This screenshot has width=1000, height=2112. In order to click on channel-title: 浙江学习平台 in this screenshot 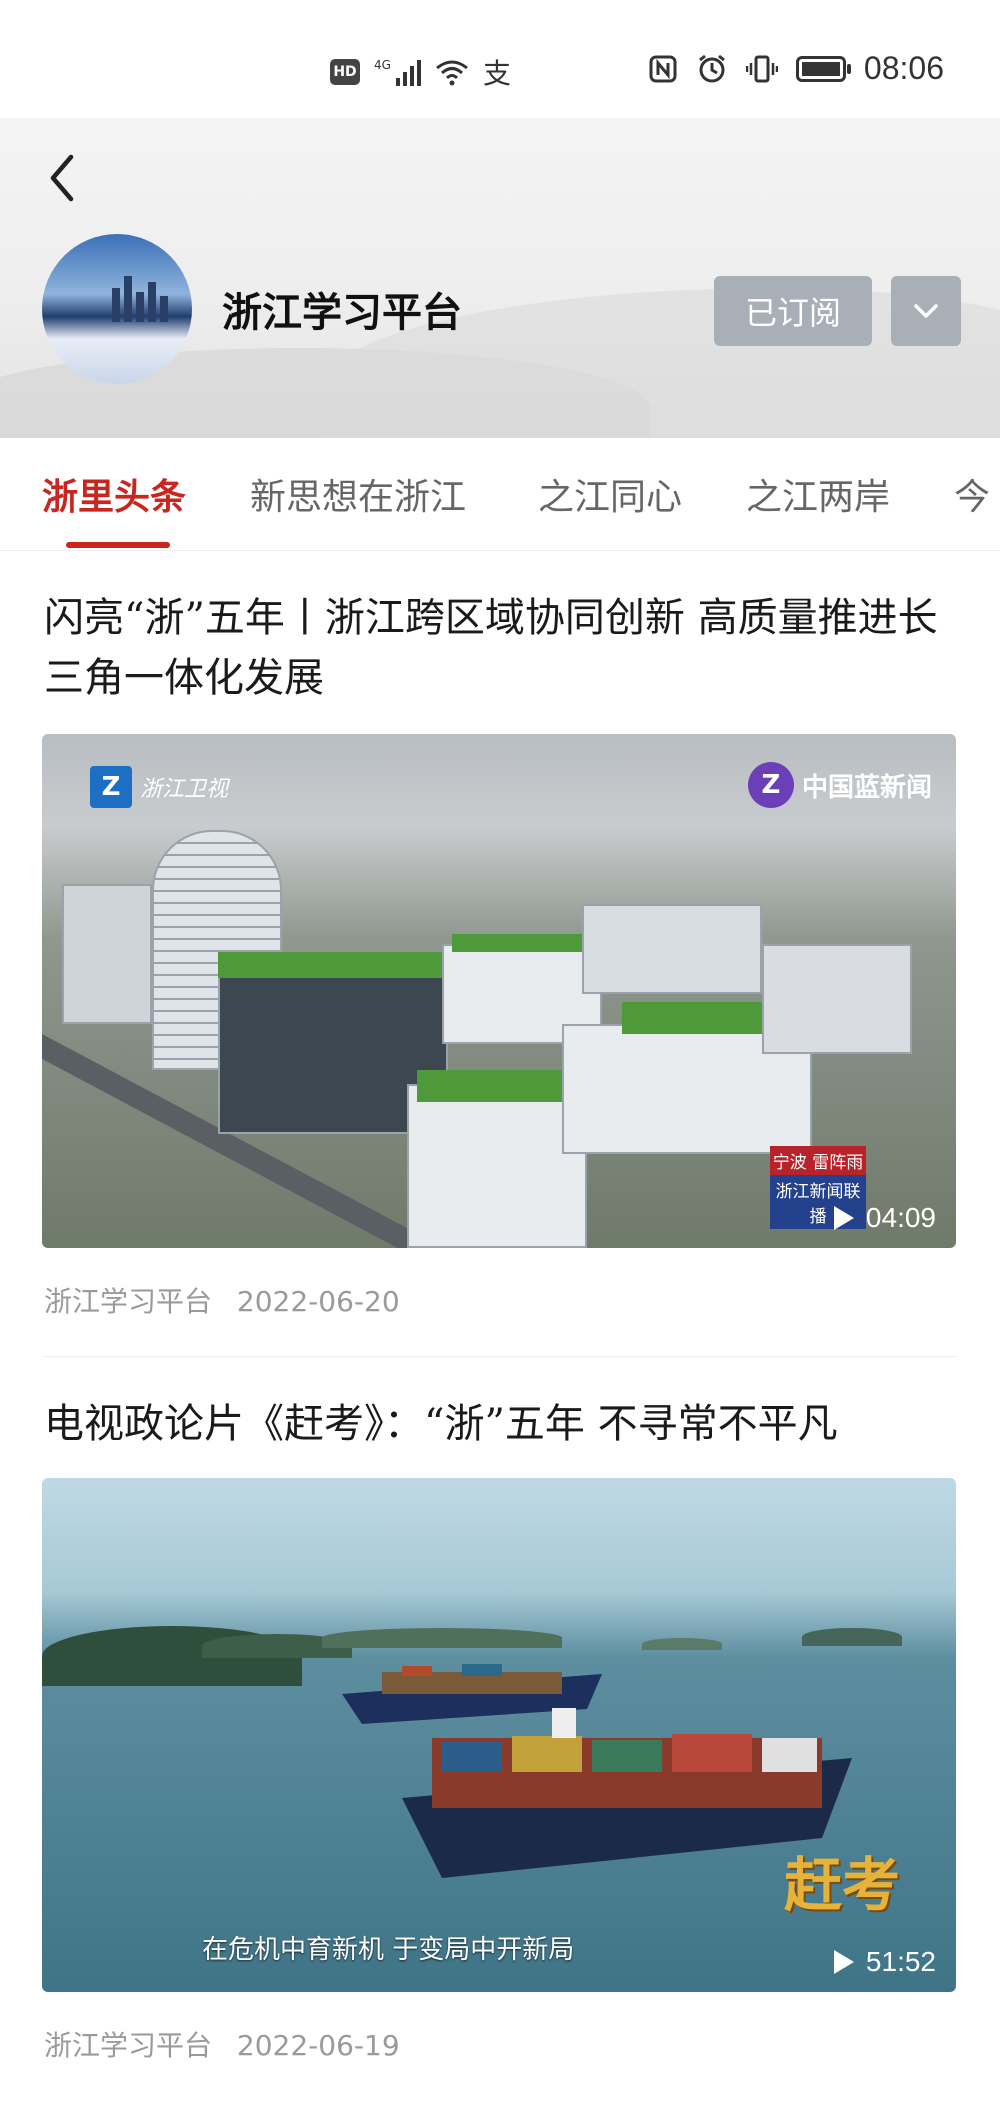, I will do `click(342, 312)`.